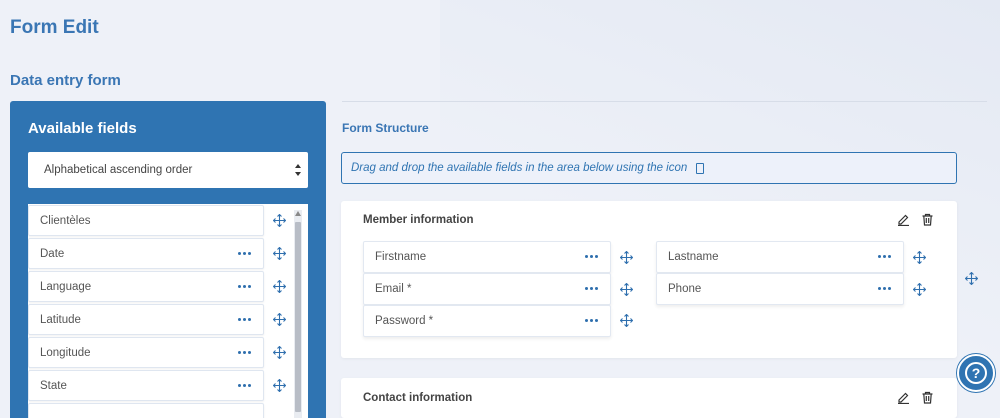 This screenshot has height=418, width=1000. I want to click on help-icon: ?, so click(976, 373).